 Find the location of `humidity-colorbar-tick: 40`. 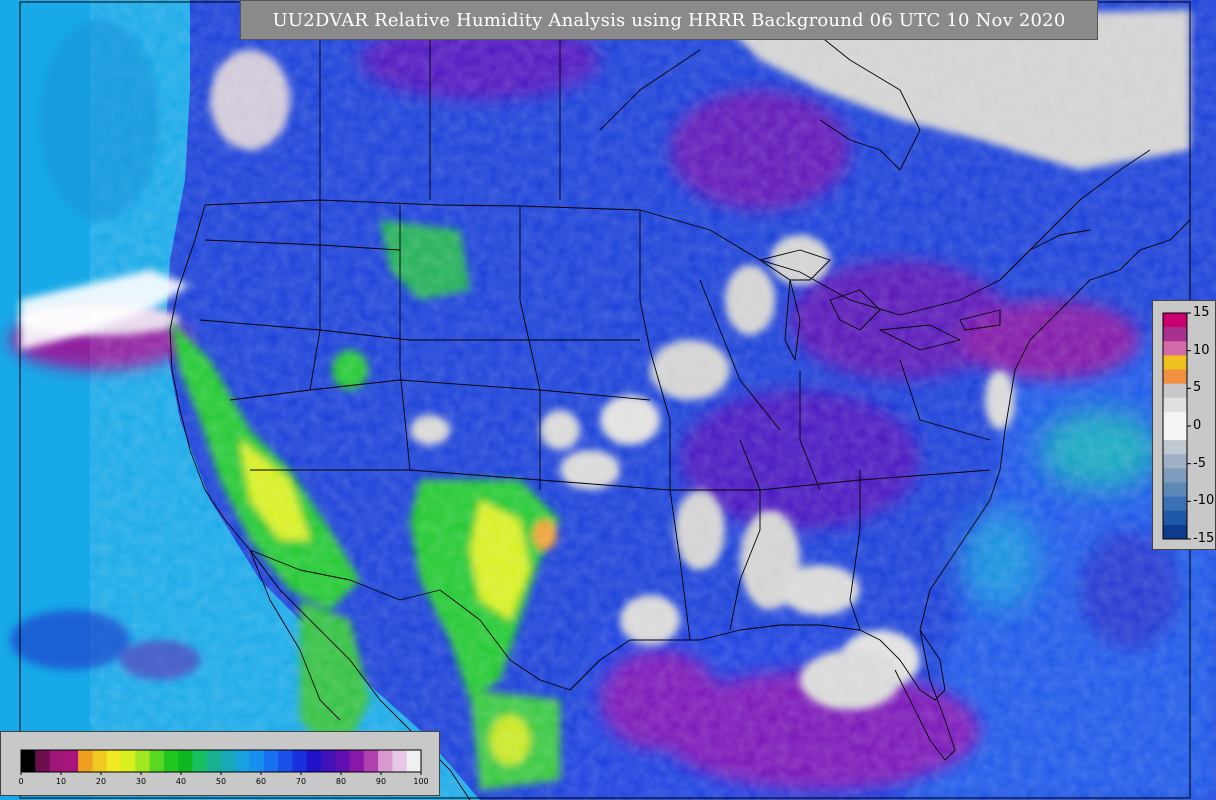

humidity-colorbar-tick: 40 is located at coordinates (181, 781).